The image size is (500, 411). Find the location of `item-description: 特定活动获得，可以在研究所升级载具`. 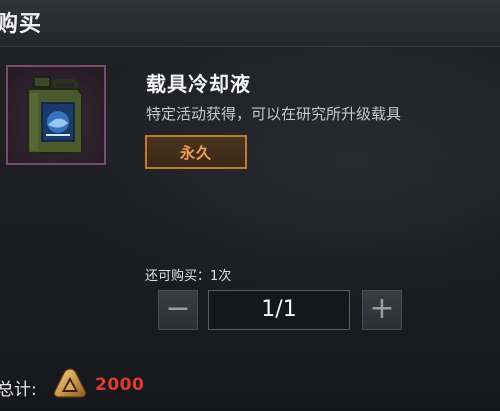

item-description: 特定活动获得，可以在研究所升级载具 is located at coordinates (274, 114).